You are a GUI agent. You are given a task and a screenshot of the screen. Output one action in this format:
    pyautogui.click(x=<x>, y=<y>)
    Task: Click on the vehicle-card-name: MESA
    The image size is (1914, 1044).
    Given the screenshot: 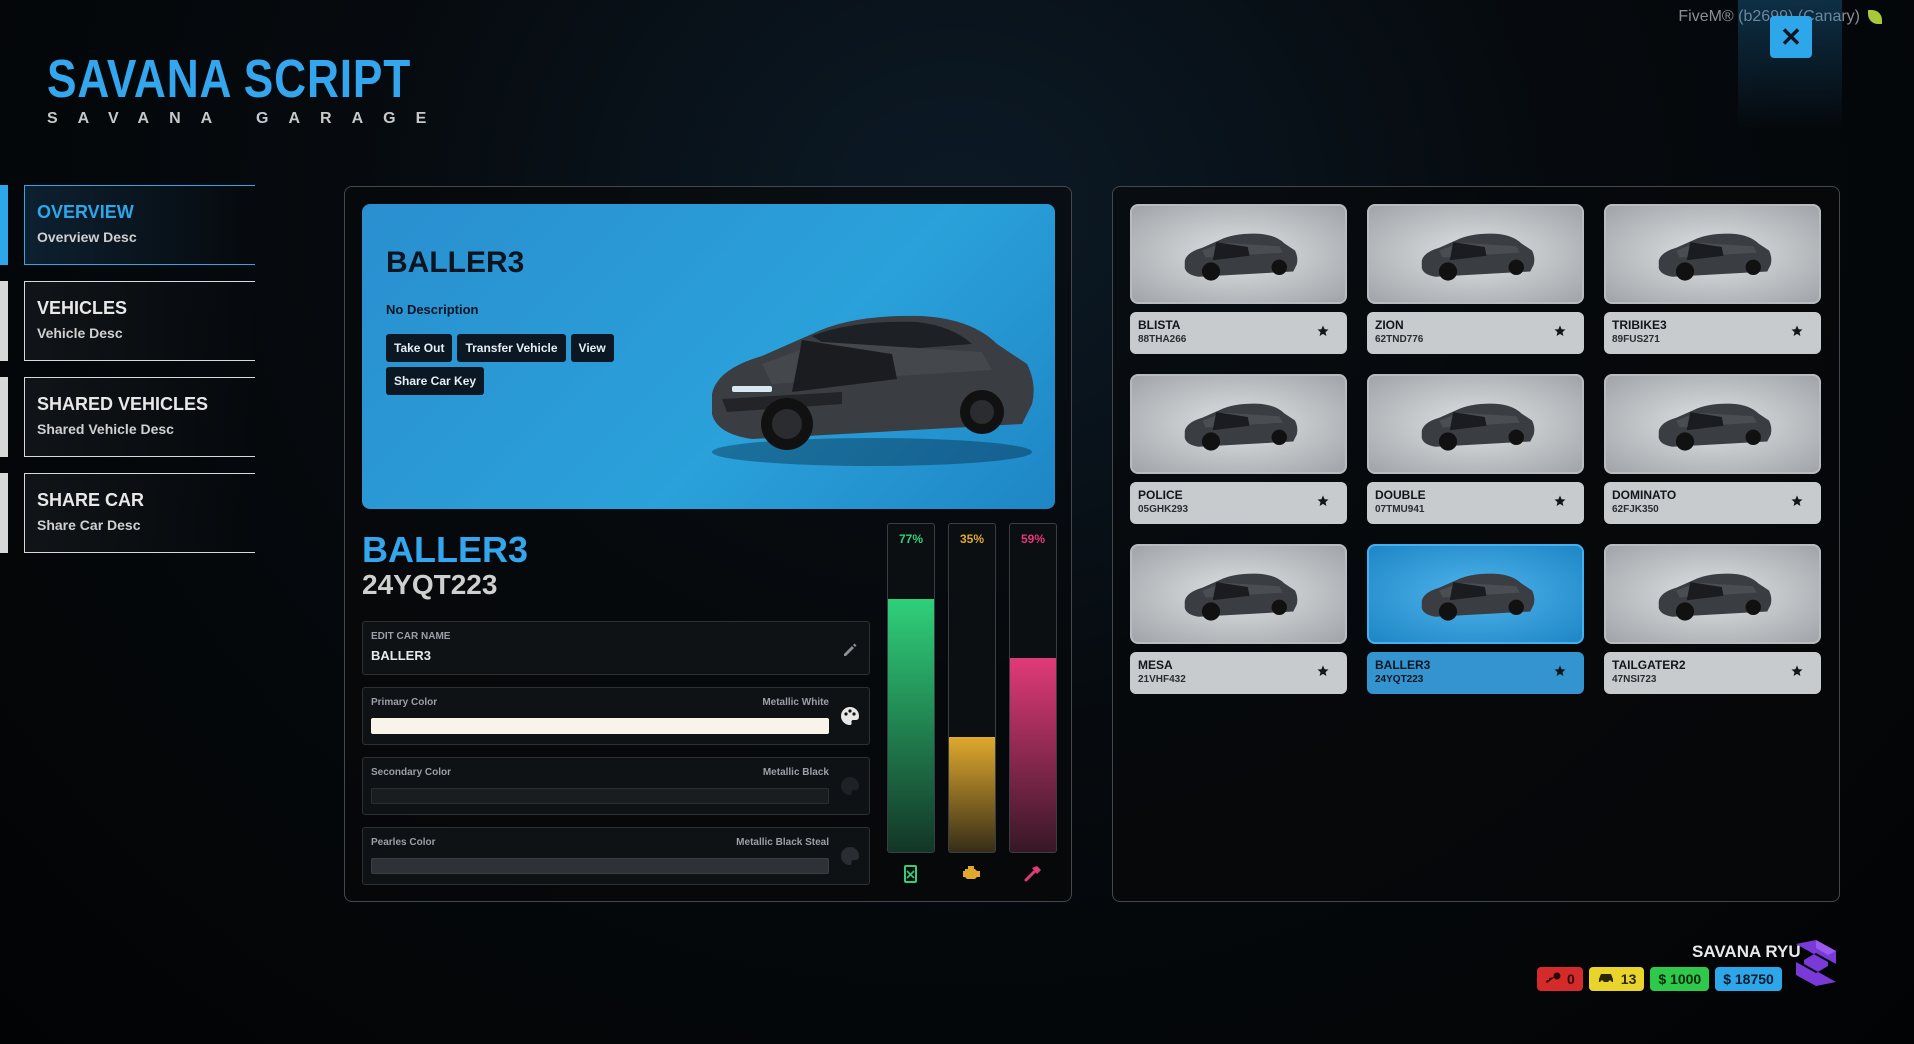 What is the action you would take?
    pyautogui.click(x=1155, y=665)
    